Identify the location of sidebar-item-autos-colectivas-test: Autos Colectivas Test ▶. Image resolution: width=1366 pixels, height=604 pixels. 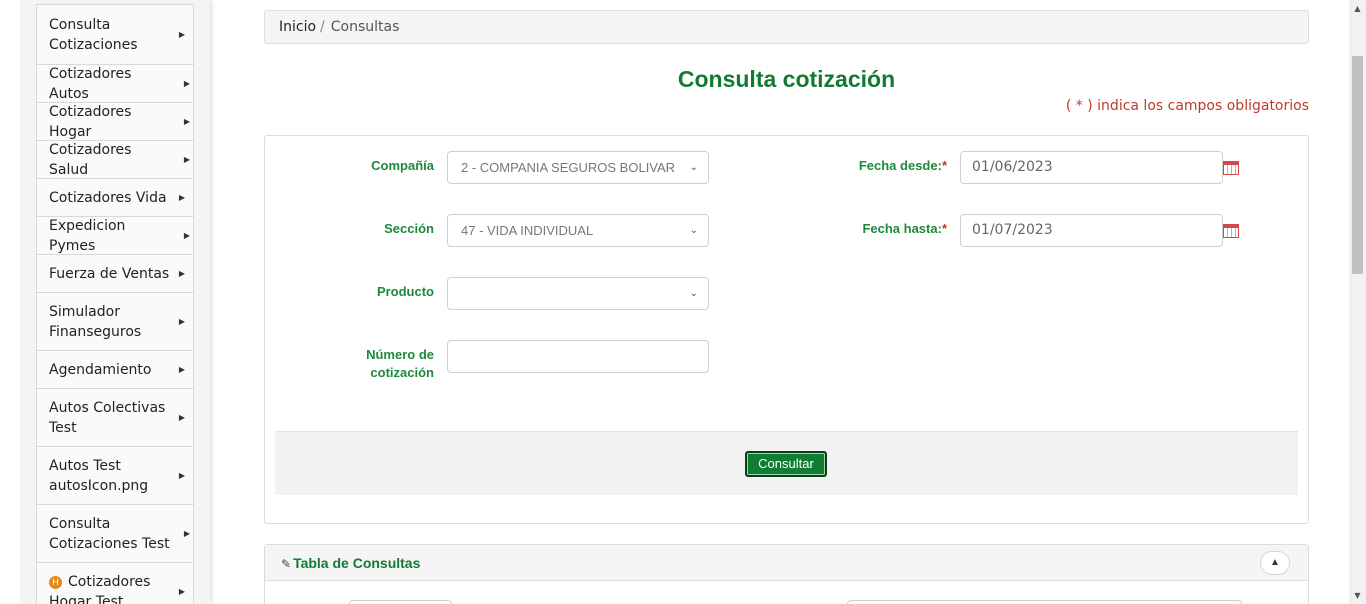
(115, 417).